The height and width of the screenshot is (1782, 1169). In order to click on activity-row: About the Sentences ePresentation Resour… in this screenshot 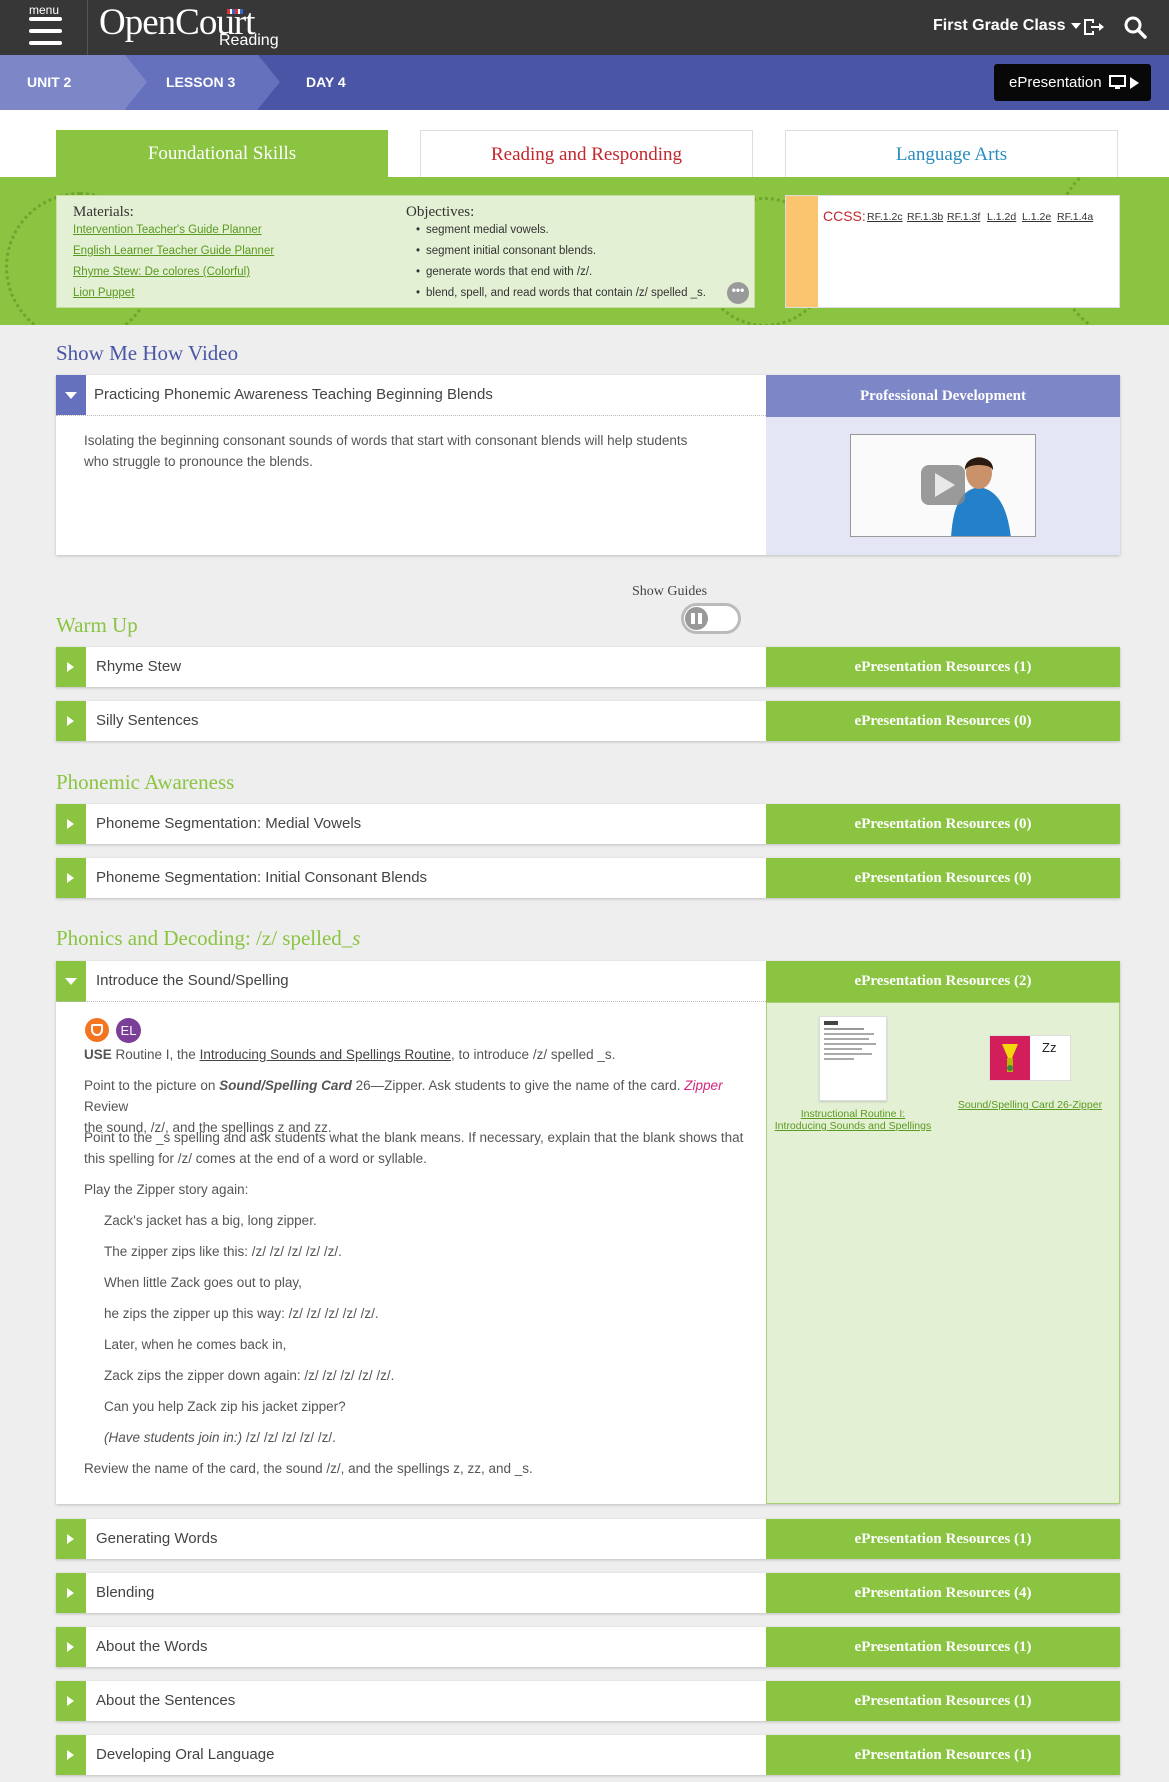, I will do `click(588, 1701)`.